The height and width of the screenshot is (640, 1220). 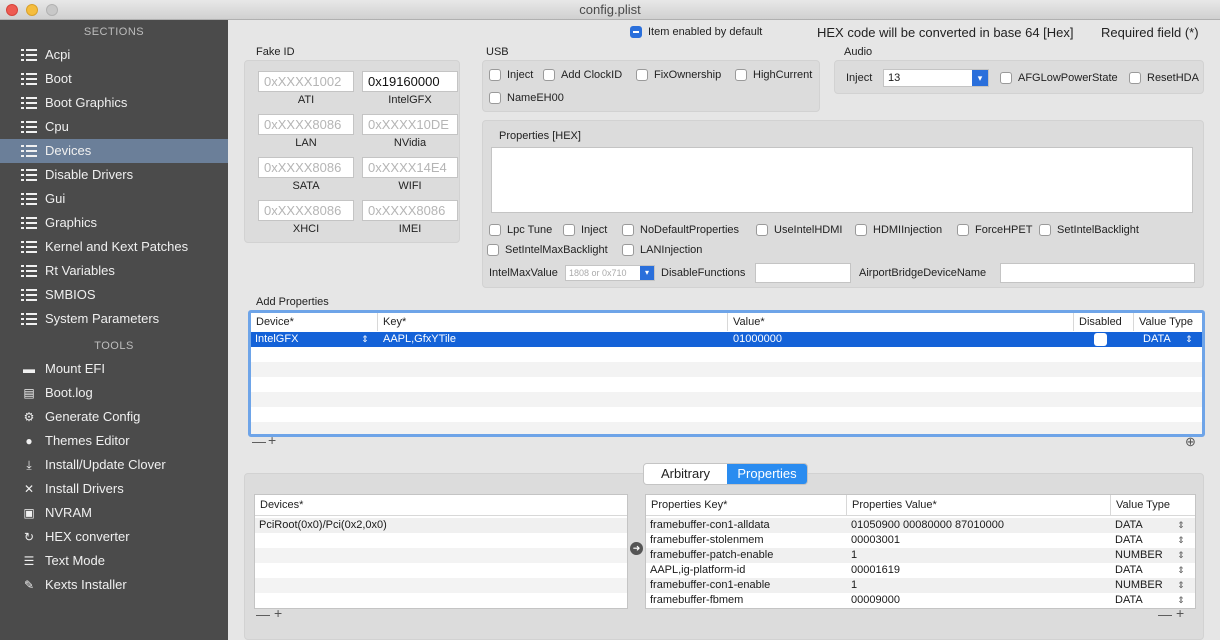 What do you see at coordinates (114, 103) in the screenshot?
I see `sidebar-item-boot-graphics: Boot Graphics` at bounding box center [114, 103].